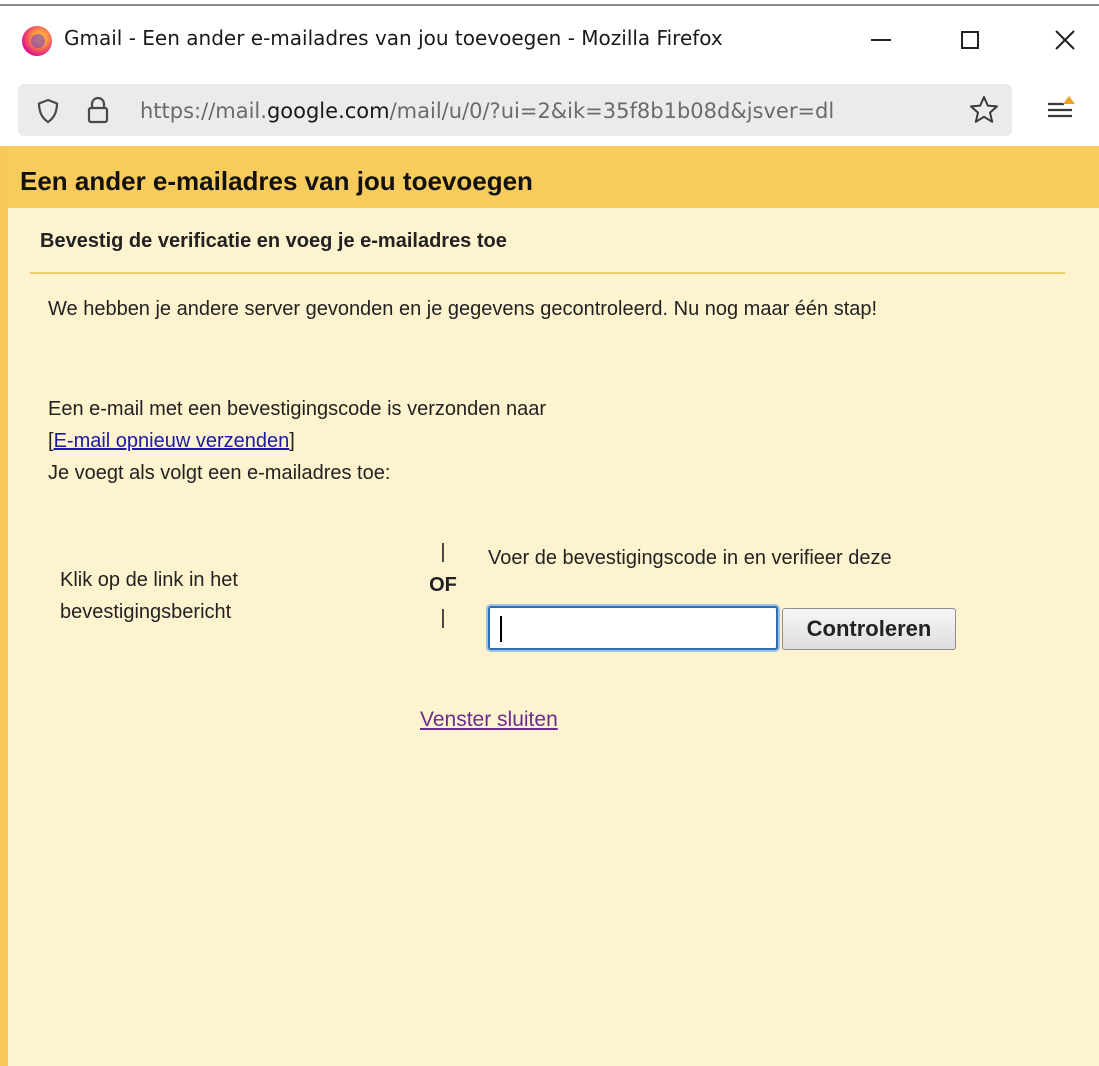 The height and width of the screenshot is (1066, 1099). Describe the element at coordinates (98, 110) in the screenshot. I see `lock-icon` at that location.